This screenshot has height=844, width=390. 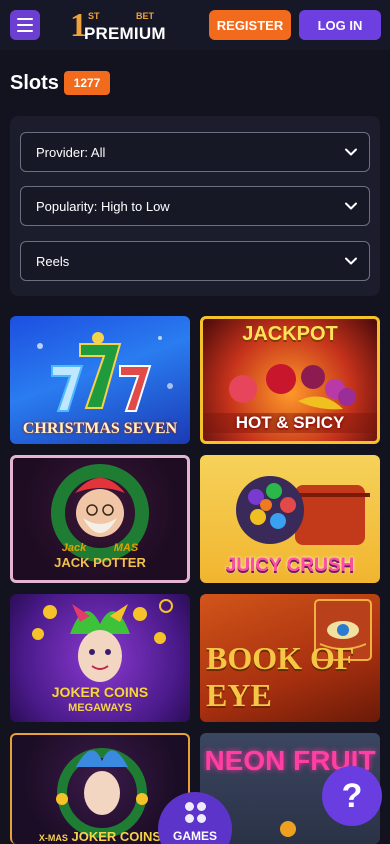 I want to click on grid-dots-icon, so click(x=195, y=812).